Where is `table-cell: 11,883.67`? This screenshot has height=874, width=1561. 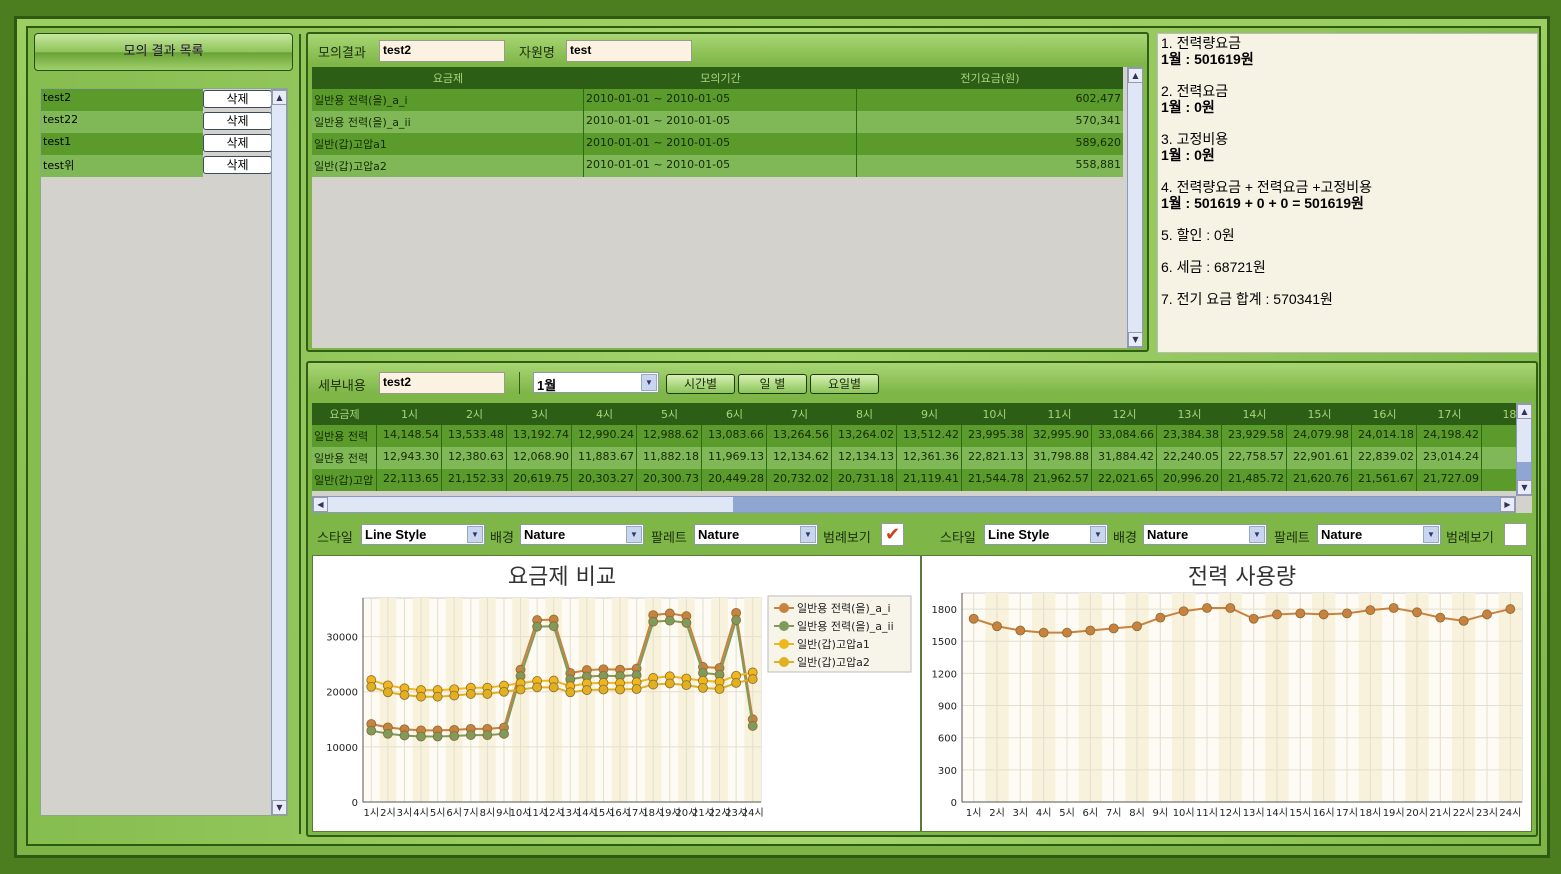 table-cell: 11,883.67 is located at coordinates (604, 458).